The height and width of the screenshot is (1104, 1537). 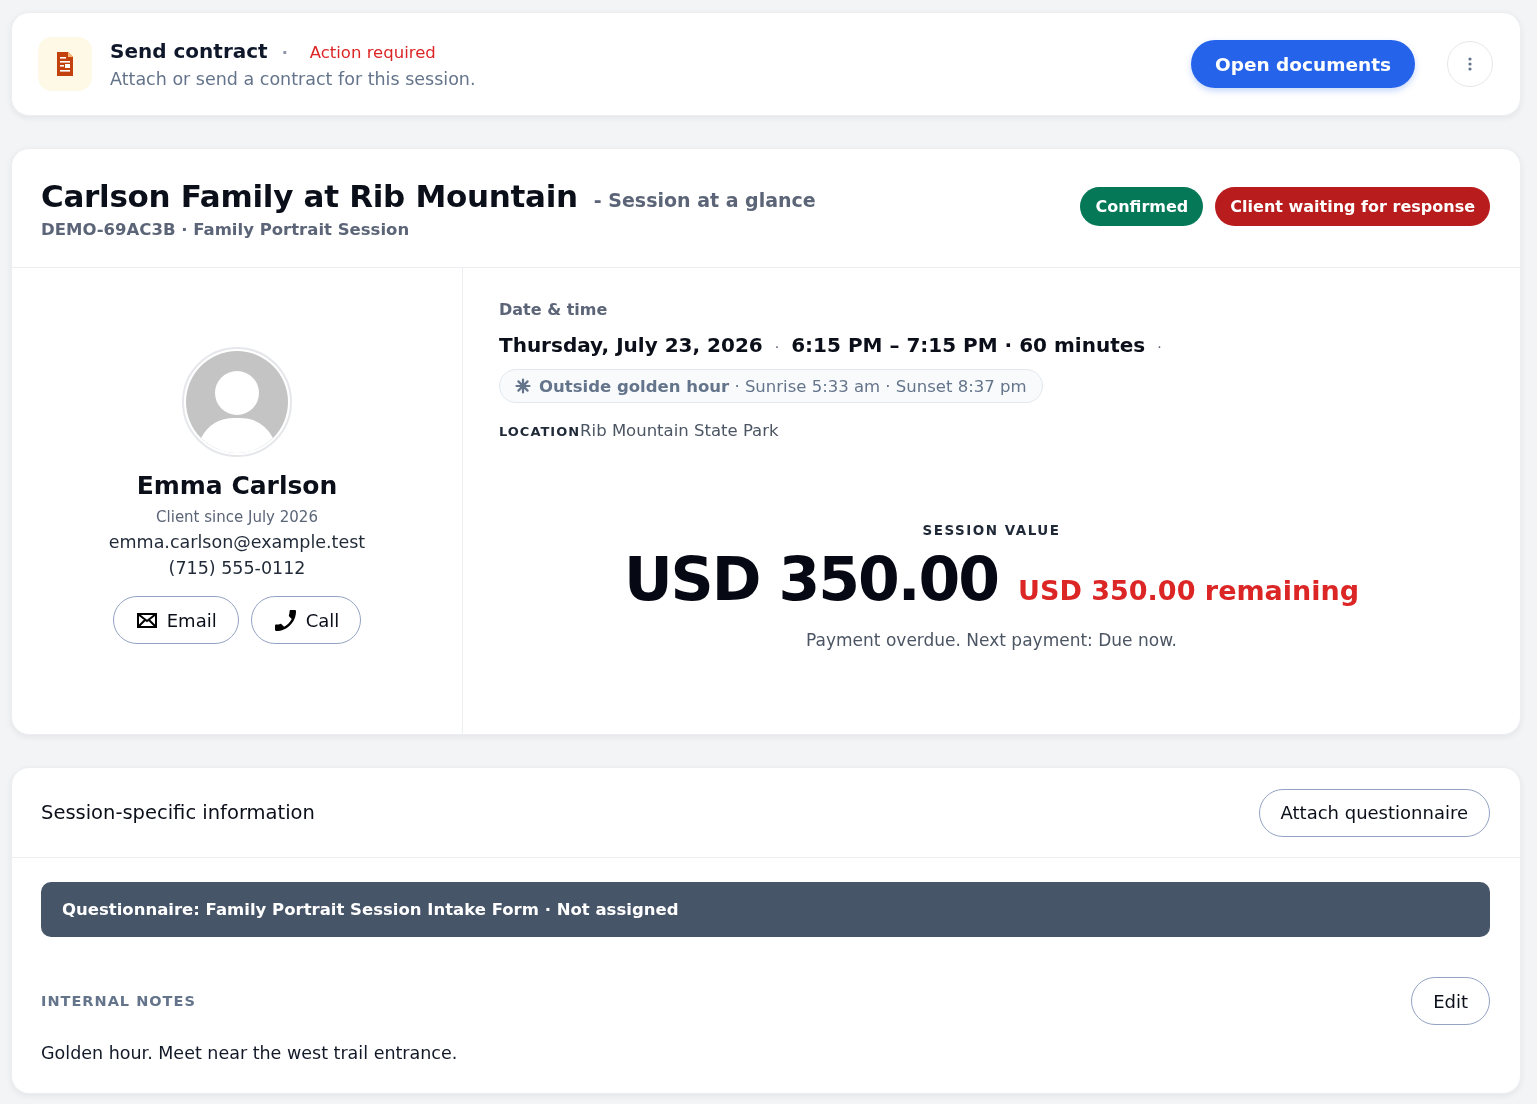 What do you see at coordinates (118, 1001) in the screenshot?
I see `notes-label: INTERNAL NOTES` at bounding box center [118, 1001].